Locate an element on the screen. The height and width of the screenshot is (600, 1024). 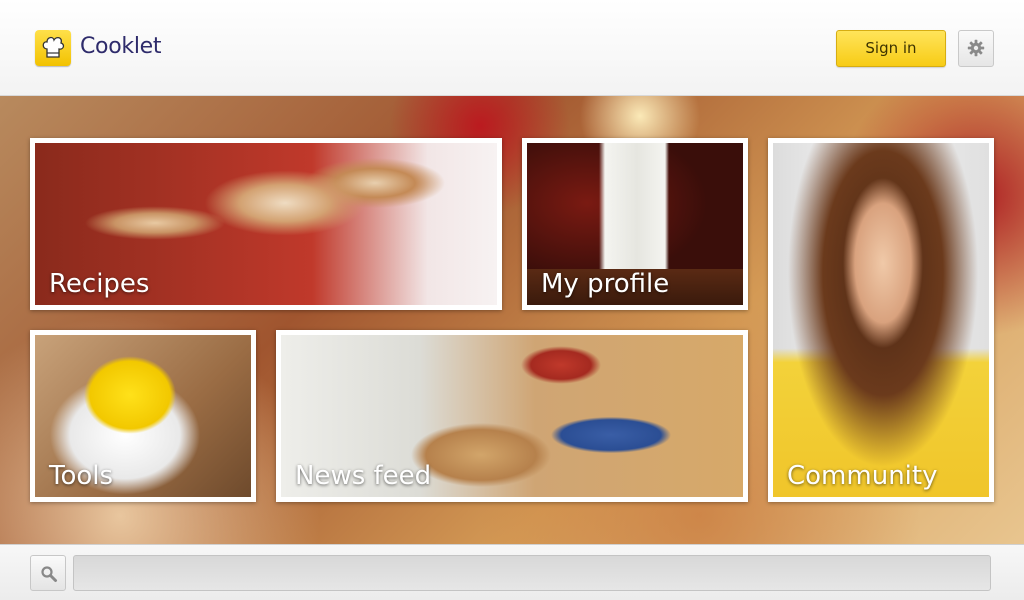
tile-my-profile: My profile is located at coordinates (635, 224).